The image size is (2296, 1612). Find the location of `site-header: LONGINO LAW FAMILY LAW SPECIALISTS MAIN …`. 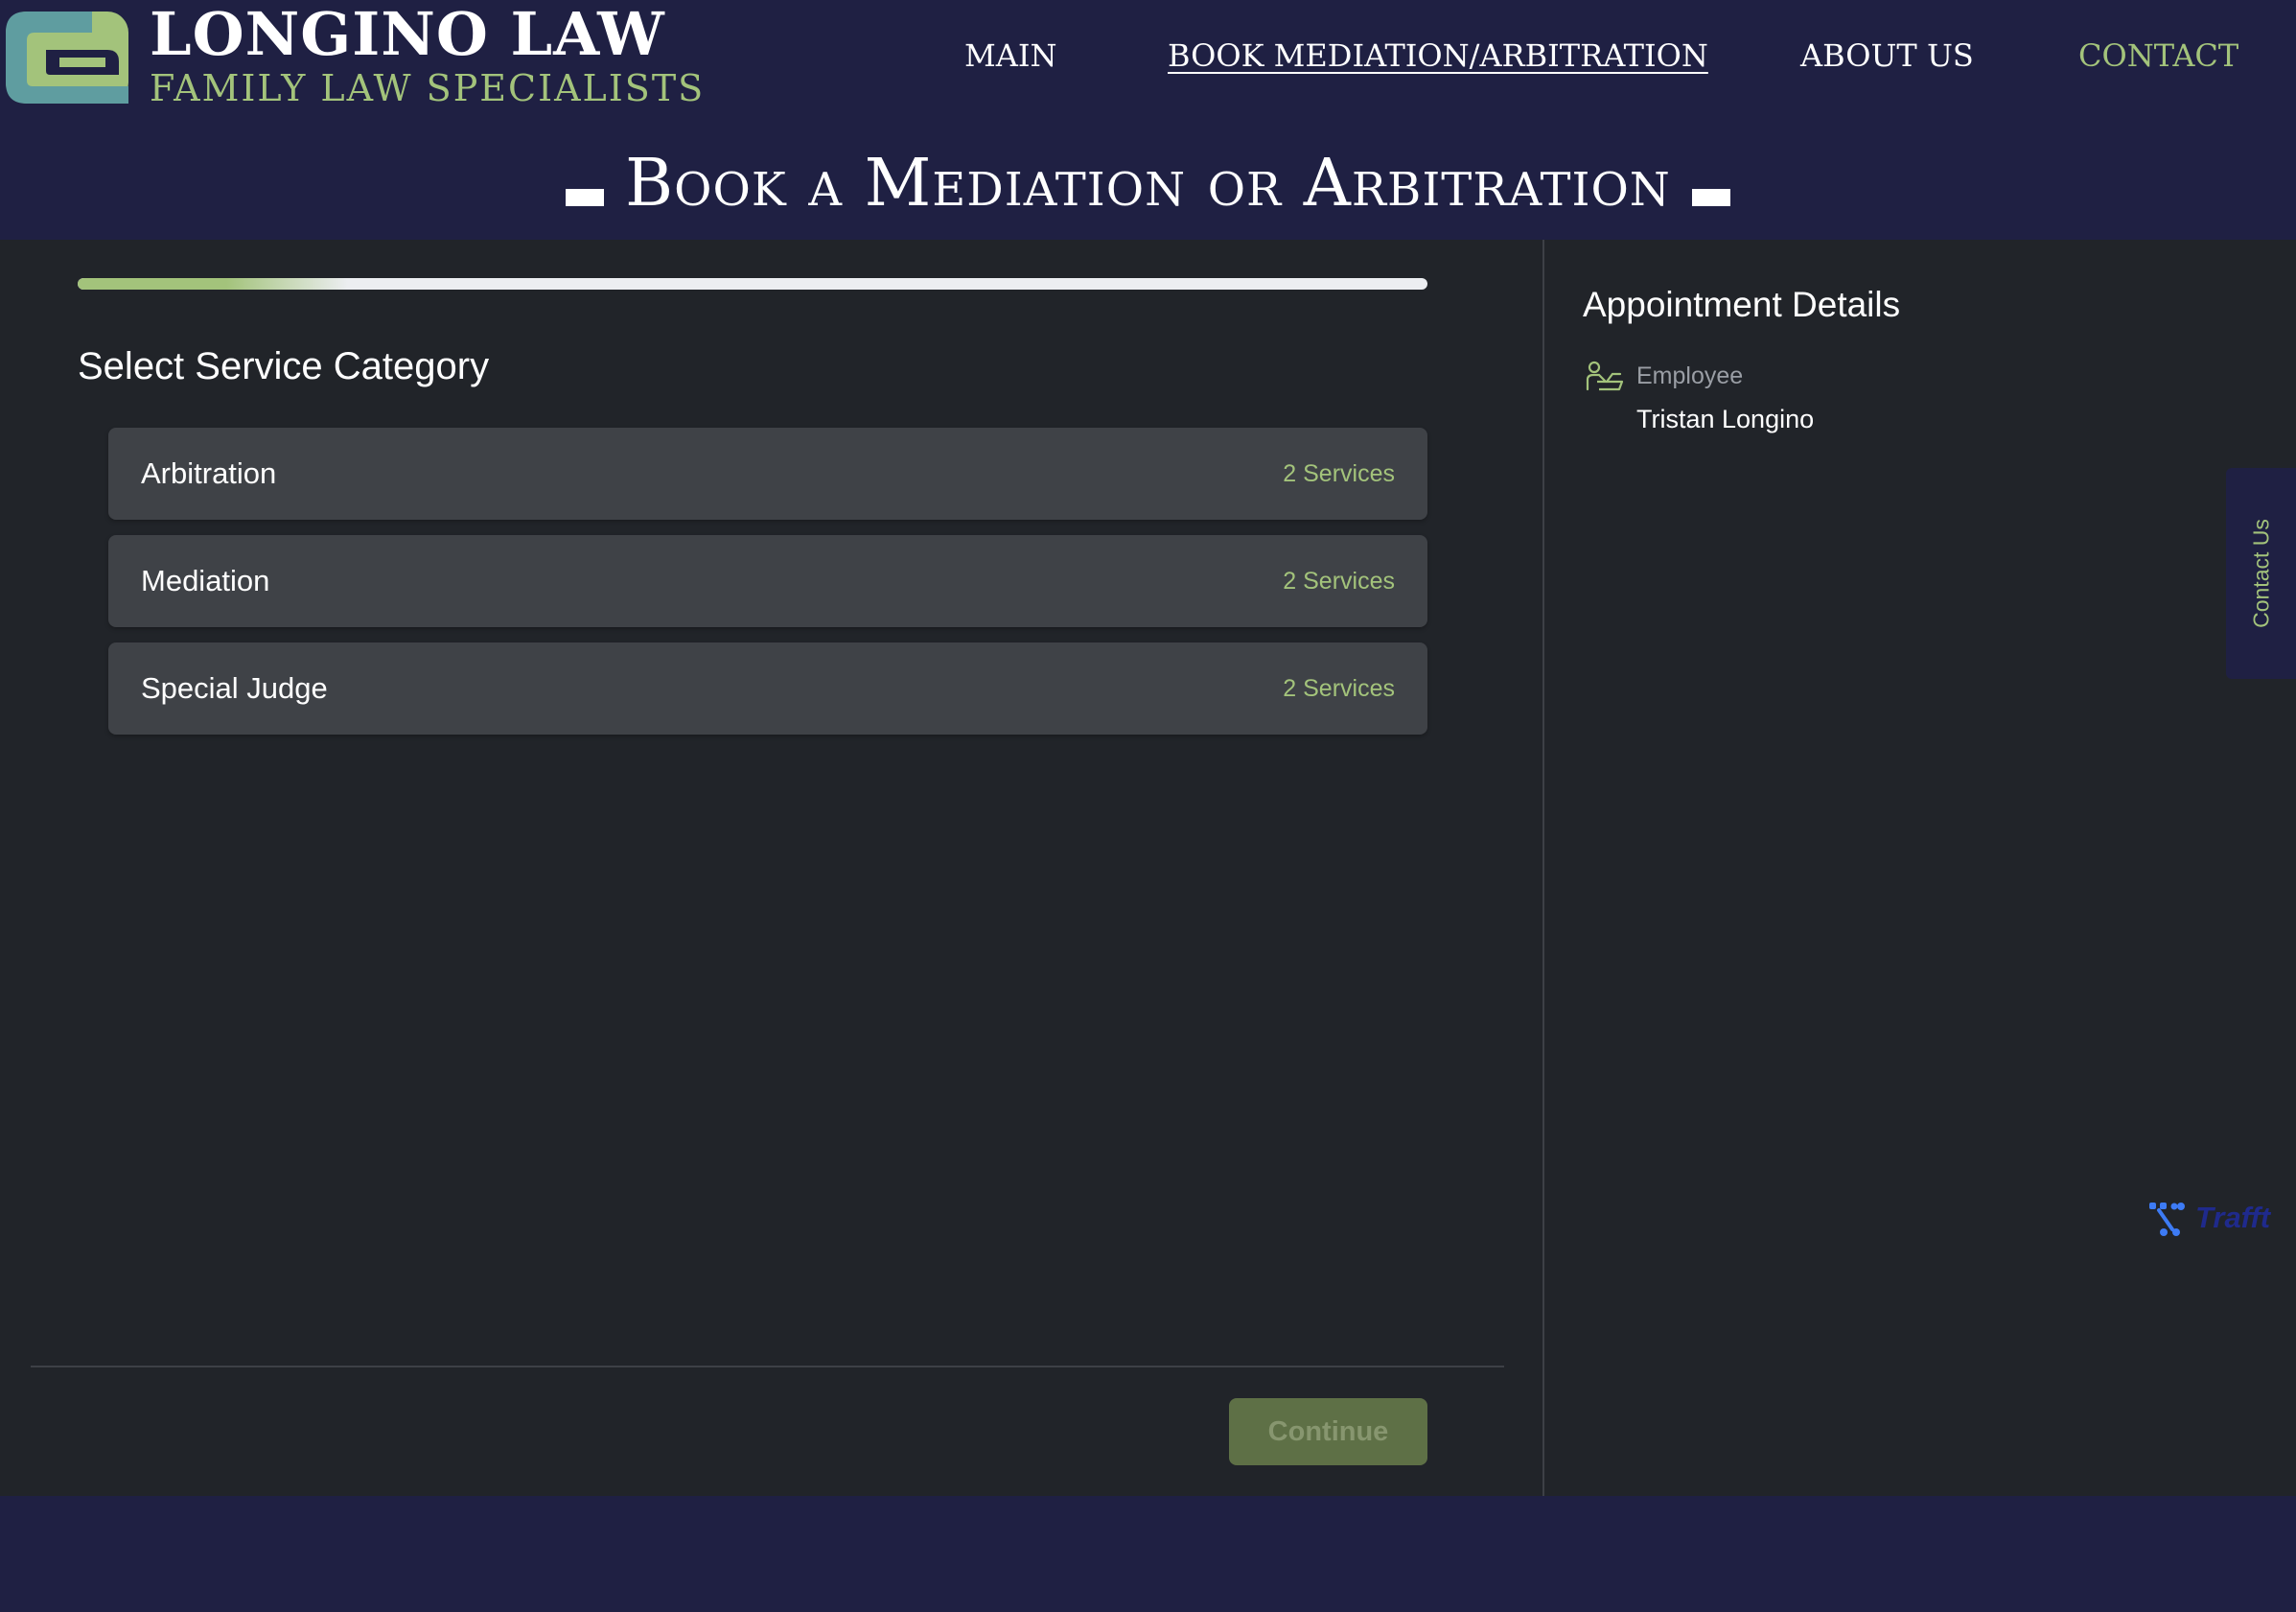

site-header: LONGINO LAW FAMILY LAW SPECIALISTS MAIN … is located at coordinates (1148, 120).